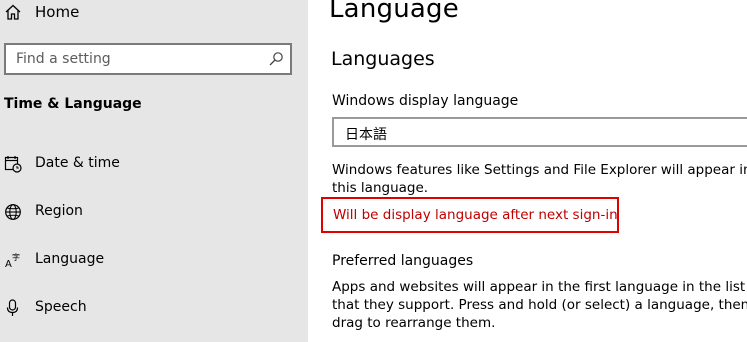 The width and height of the screenshot is (747, 342). What do you see at coordinates (16, 257) in the screenshot?
I see `svg-text: 字` at bounding box center [16, 257].